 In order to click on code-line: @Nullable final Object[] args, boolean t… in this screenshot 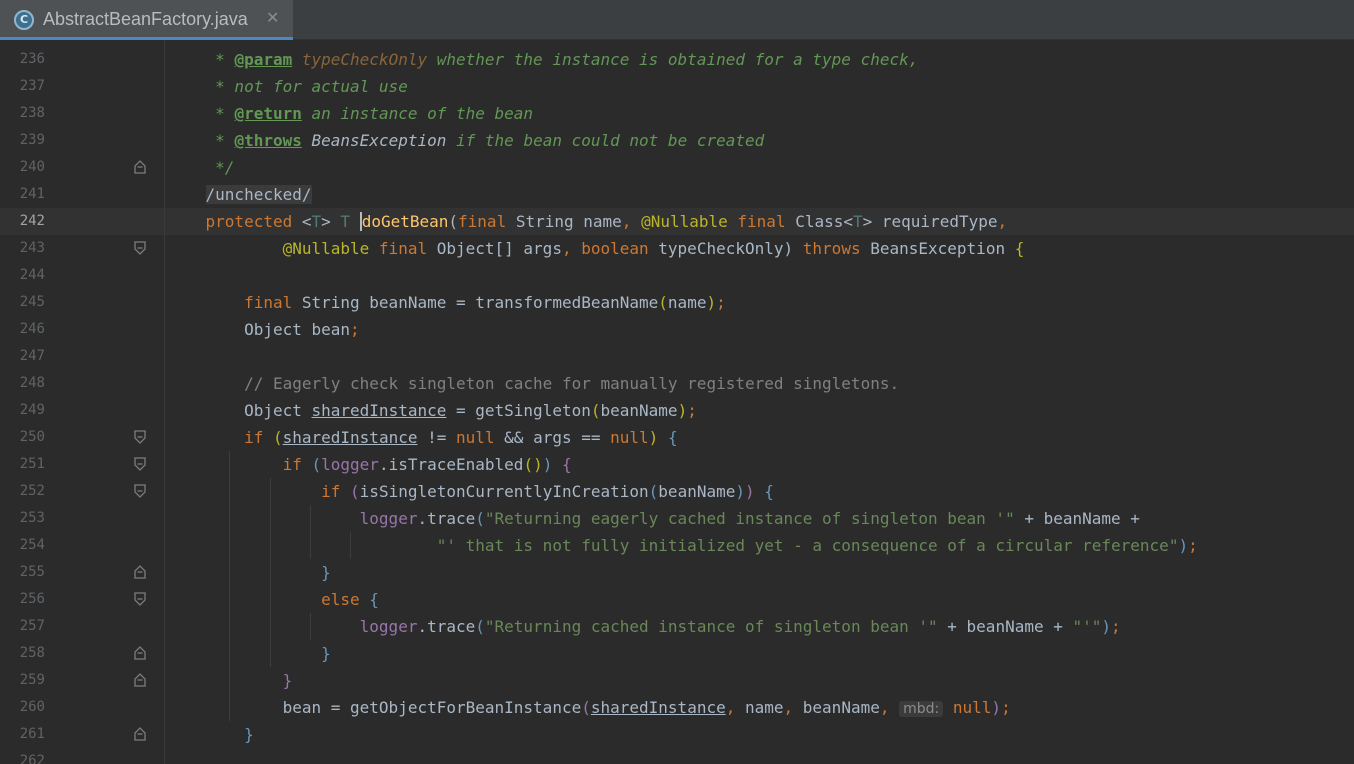, I will do `click(596, 248)`.